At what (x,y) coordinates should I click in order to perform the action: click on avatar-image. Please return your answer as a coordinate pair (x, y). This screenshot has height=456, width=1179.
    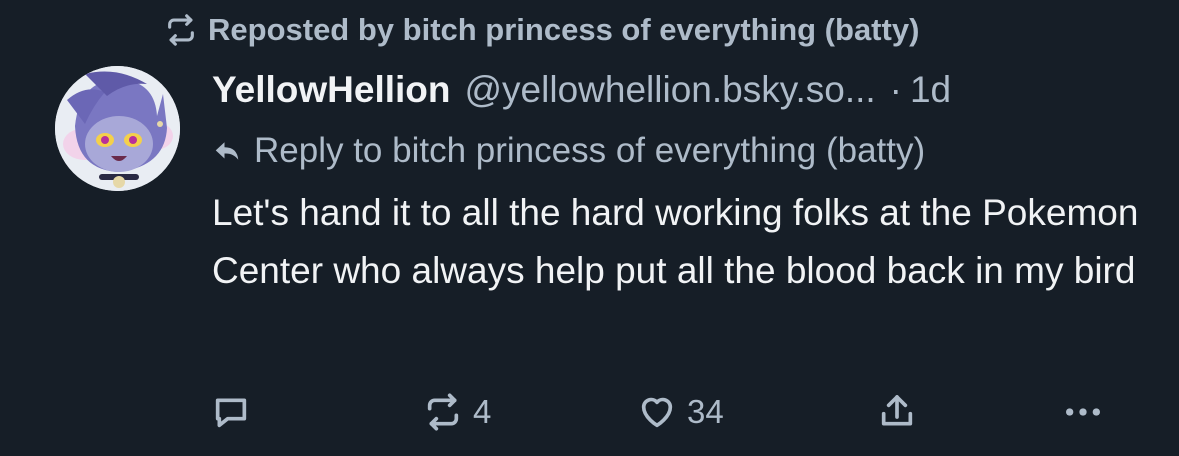
    Looking at the image, I should click on (117, 128).